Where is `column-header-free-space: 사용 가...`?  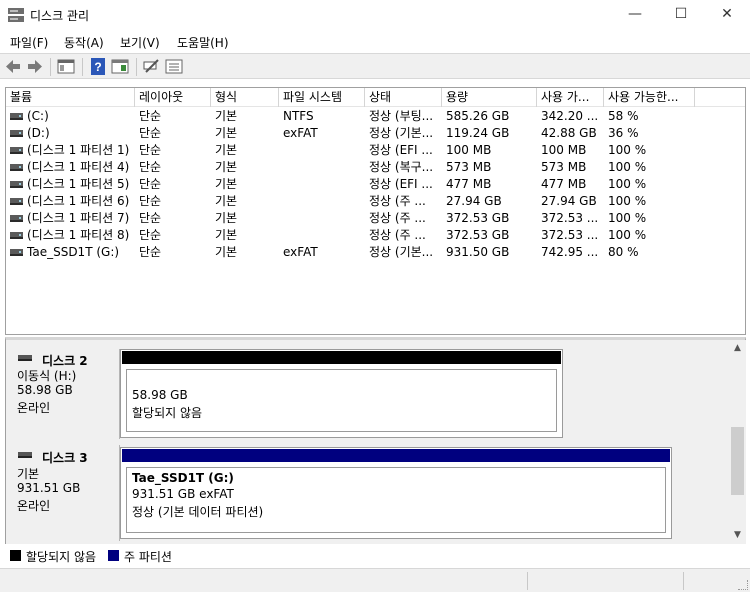 column-header-free-space: 사용 가... is located at coordinates (570, 97).